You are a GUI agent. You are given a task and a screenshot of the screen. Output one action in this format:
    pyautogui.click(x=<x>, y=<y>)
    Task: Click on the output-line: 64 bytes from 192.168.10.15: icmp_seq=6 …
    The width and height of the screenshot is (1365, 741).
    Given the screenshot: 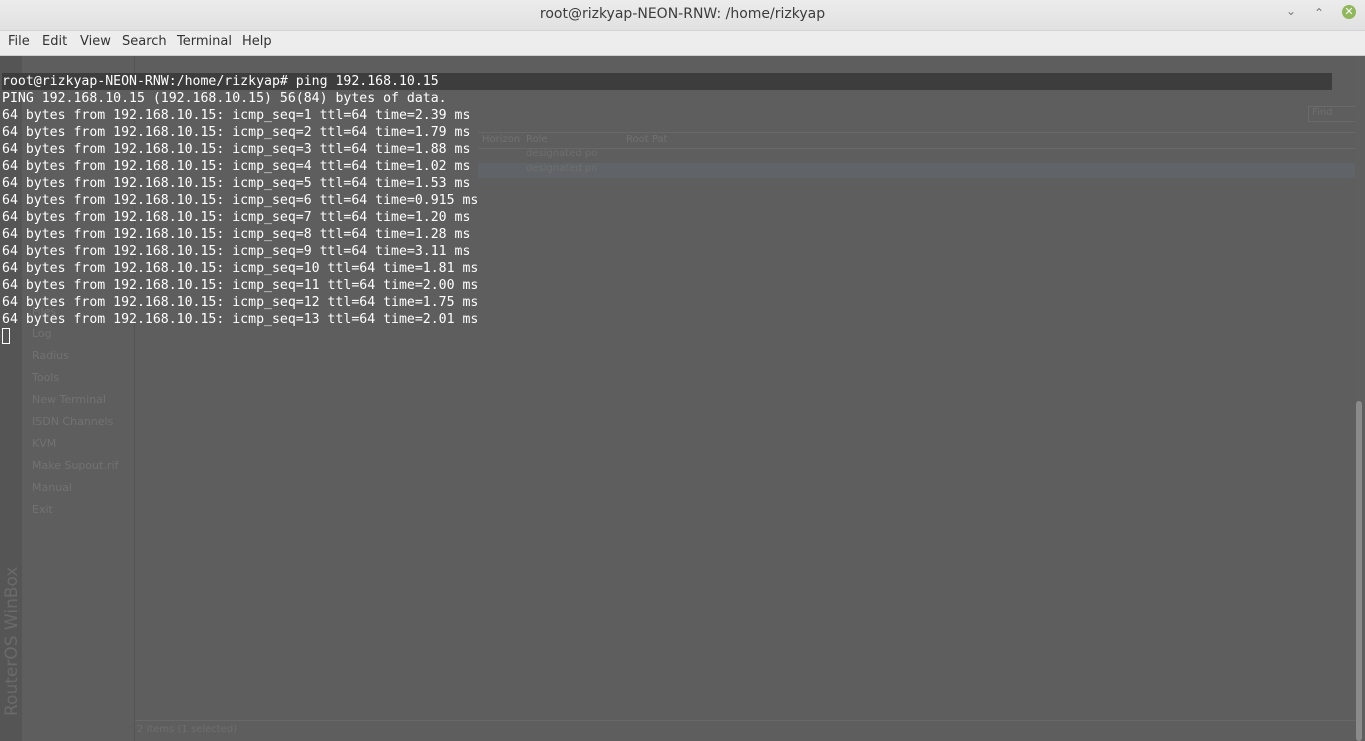 What is the action you would take?
    pyautogui.click(x=240, y=200)
    